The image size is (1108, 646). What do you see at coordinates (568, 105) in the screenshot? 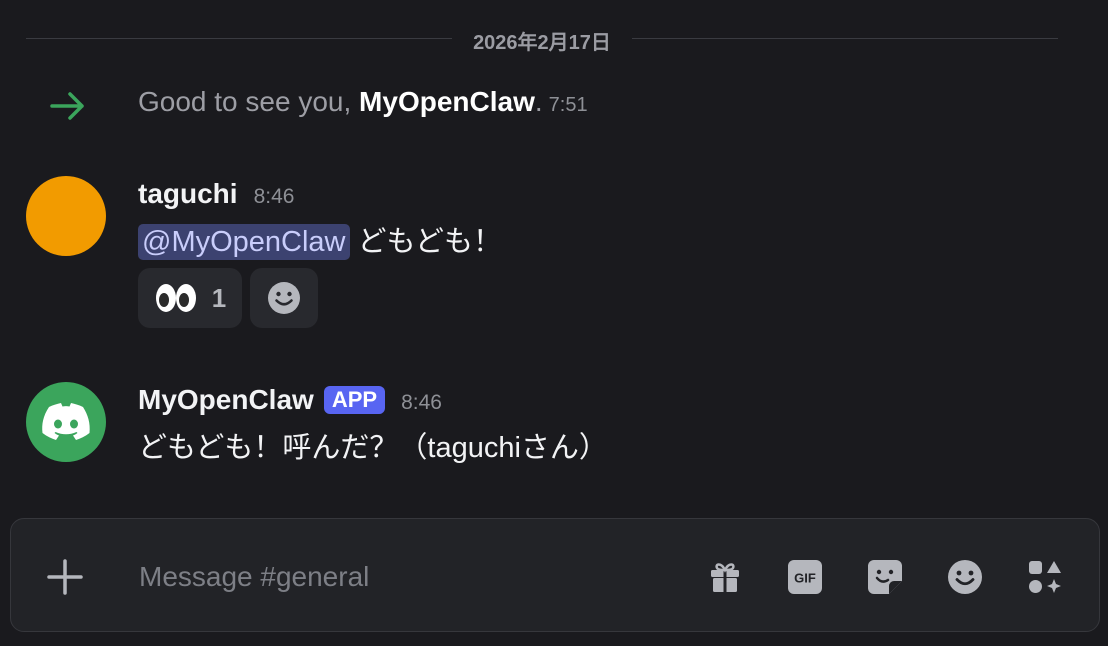
I see `join-message-time: 7:51` at bounding box center [568, 105].